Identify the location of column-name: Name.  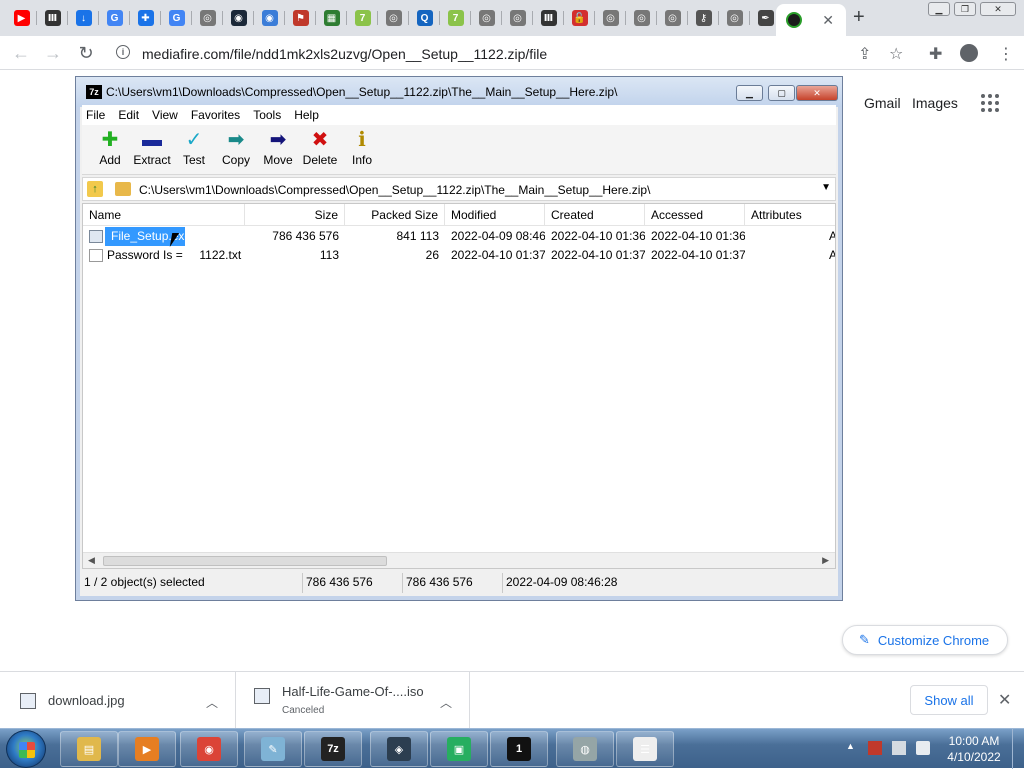
(164, 215).